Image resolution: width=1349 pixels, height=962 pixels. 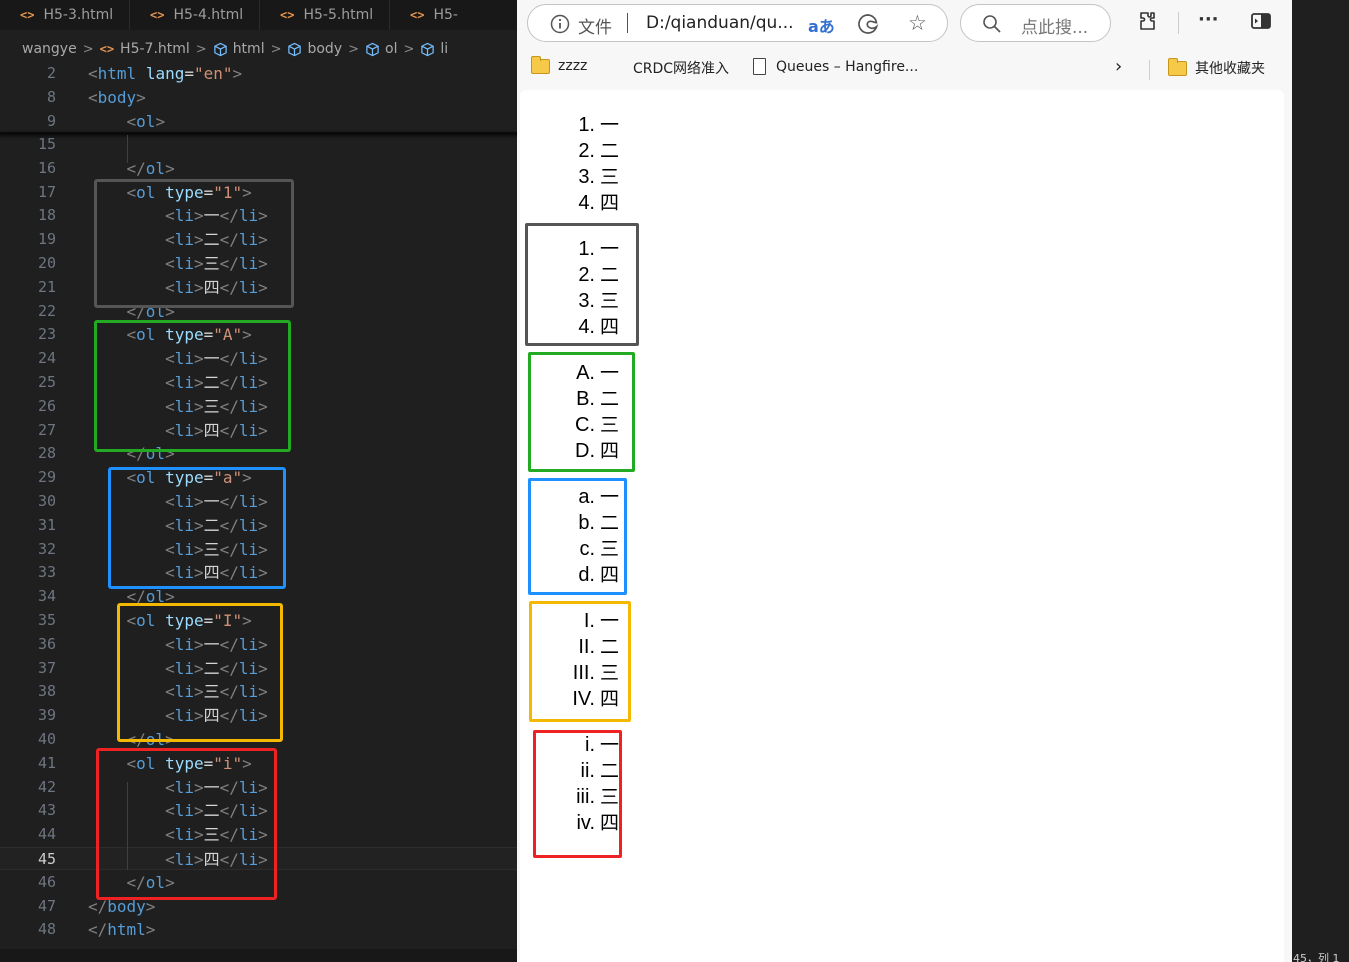 I want to click on list-item: B. 二, so click(x=579, y=399).